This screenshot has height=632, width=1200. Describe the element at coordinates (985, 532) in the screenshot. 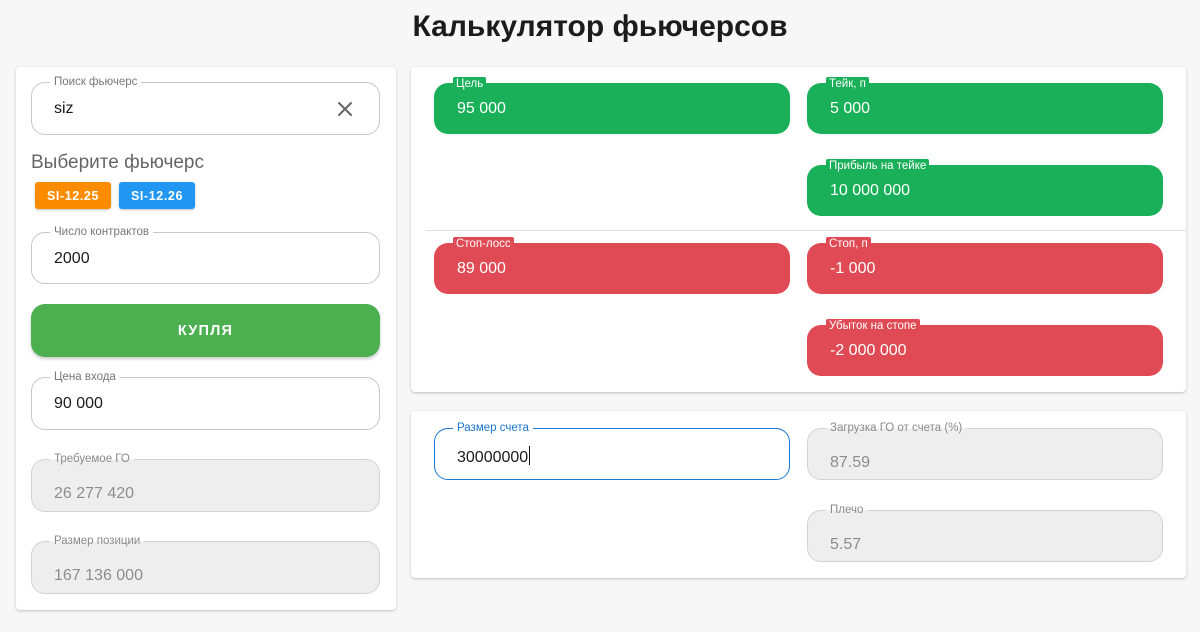

I see `leverage-field: Плечо 5.57` at that location.